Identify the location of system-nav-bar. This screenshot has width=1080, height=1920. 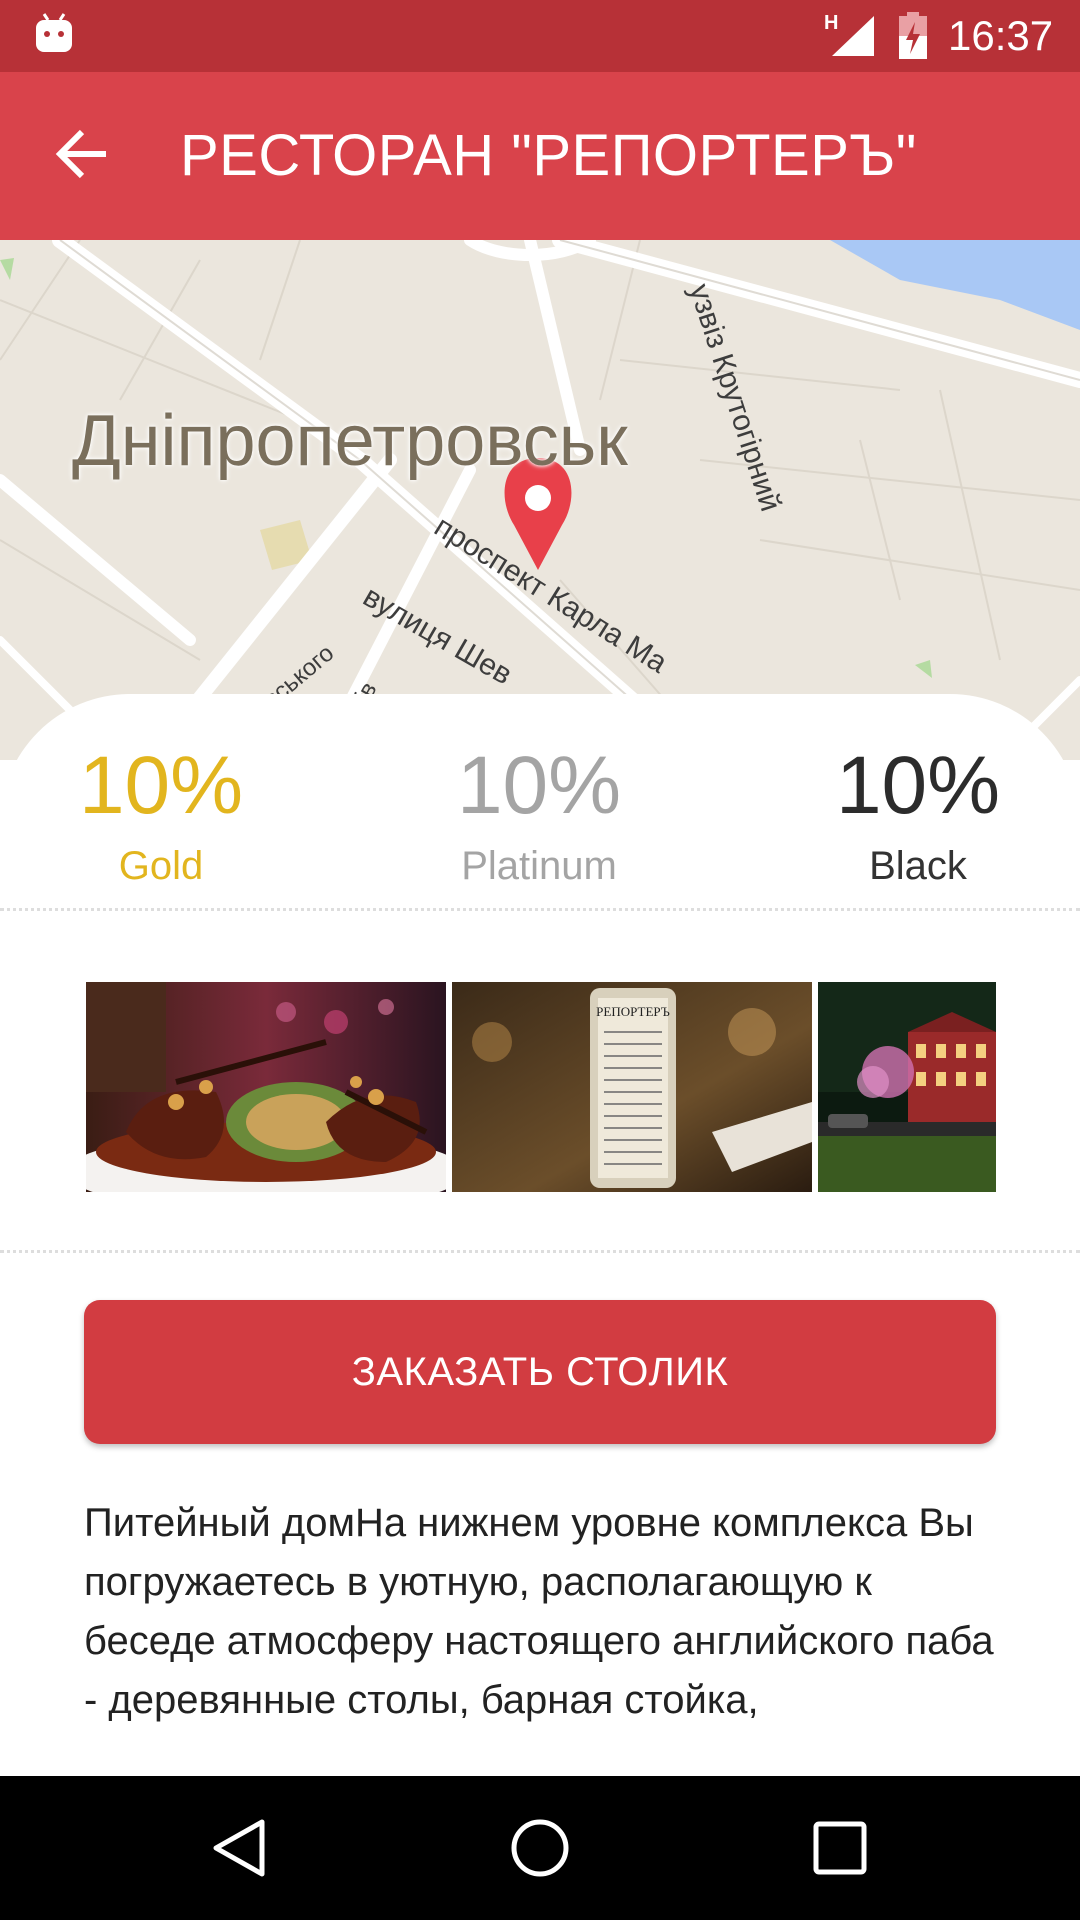
(540, 1848).